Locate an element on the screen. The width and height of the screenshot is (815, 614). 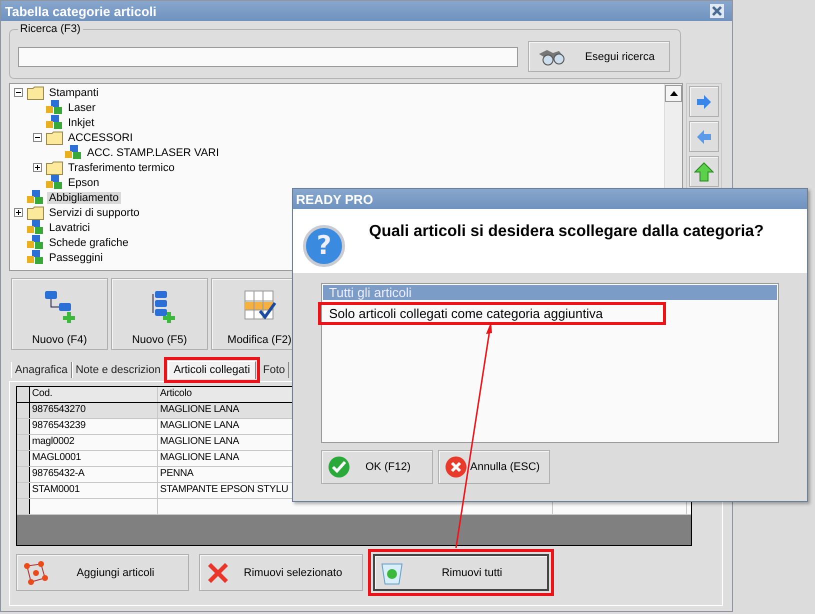
search-field is located at coordinates (268, 56).